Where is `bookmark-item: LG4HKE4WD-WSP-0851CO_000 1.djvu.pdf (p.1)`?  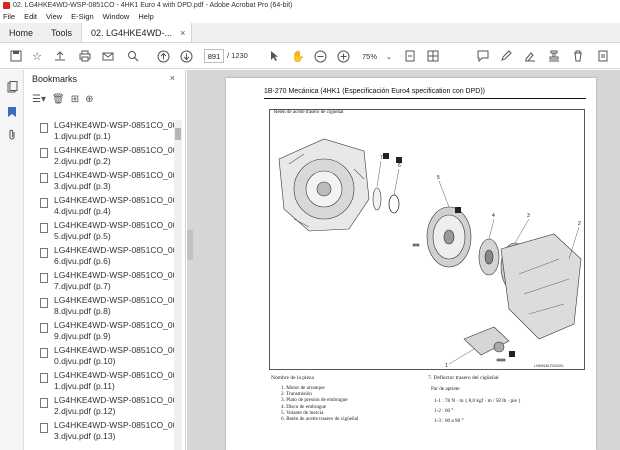 bookmark-item: LG4HKE4WD-WSP-0851CO_000 1.djvu.pdf (p.1) is located at coordinates (103, 132).